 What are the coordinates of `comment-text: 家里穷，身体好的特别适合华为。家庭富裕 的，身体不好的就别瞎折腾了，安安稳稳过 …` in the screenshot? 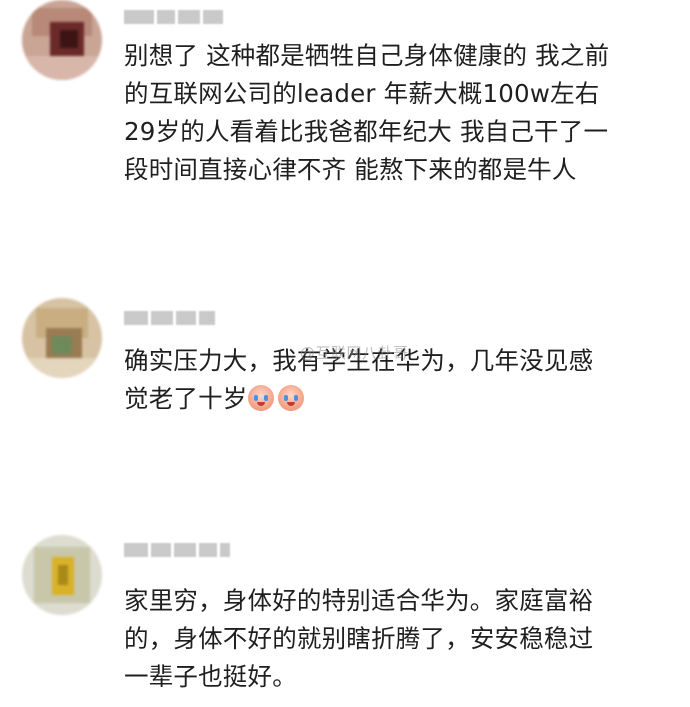 It's located at (359, 638).